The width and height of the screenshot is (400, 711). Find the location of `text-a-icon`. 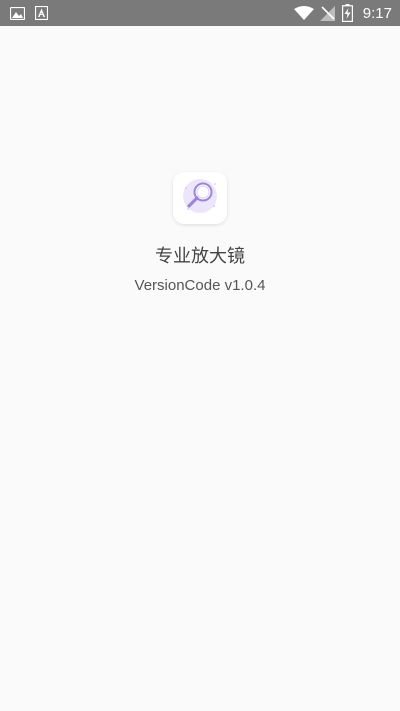

text-a-icon is located at coordinates (41, 13).